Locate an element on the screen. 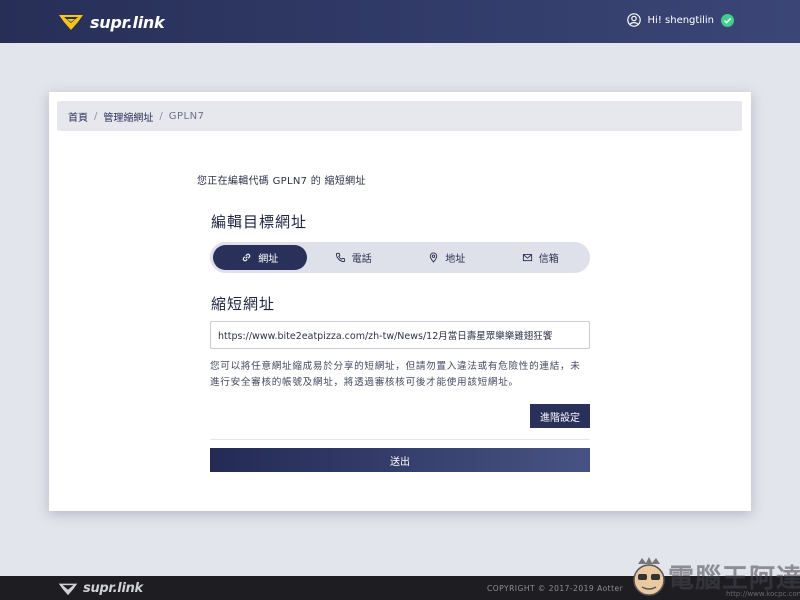  tab-email: 信箱 is located at coordinates (541, 257).